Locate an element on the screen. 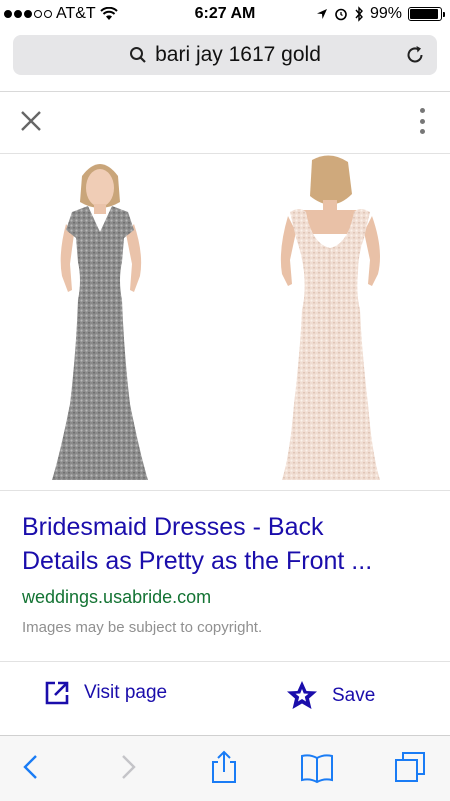 The image size is (450, 801). dress-front-figure is located at coordinates (100, 322).